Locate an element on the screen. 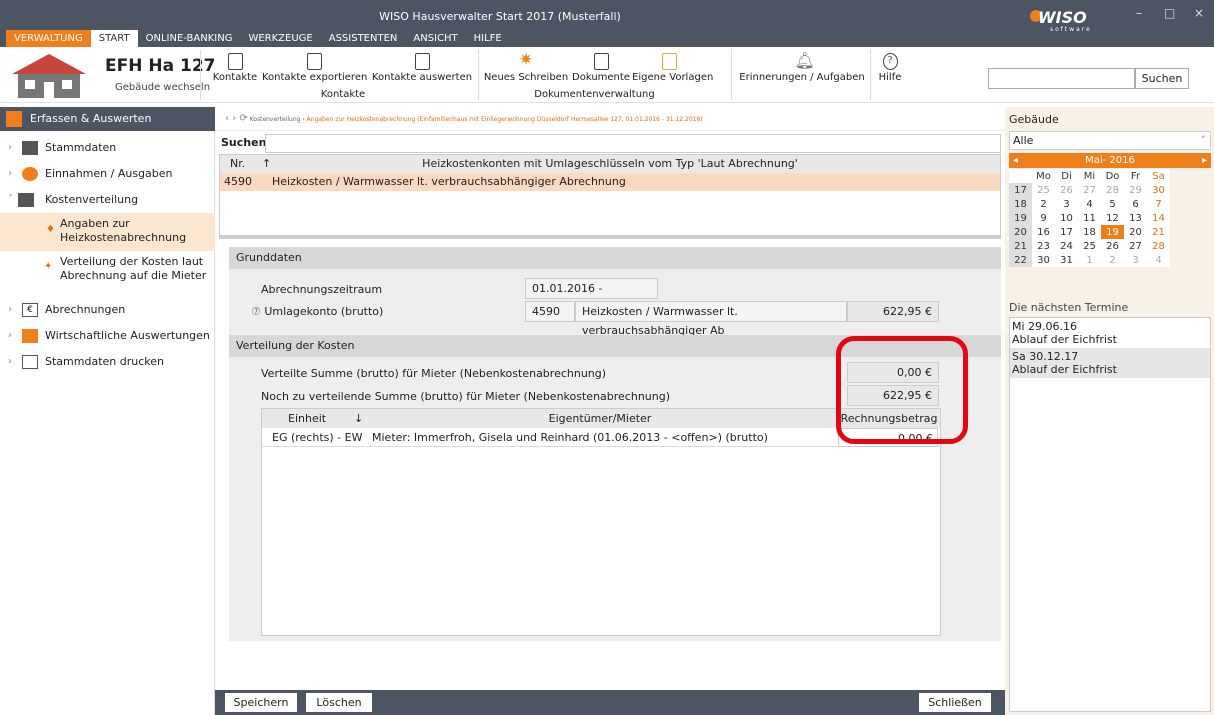  period-label: Abrechnungszeitraum is located at coordinates (322, 289).